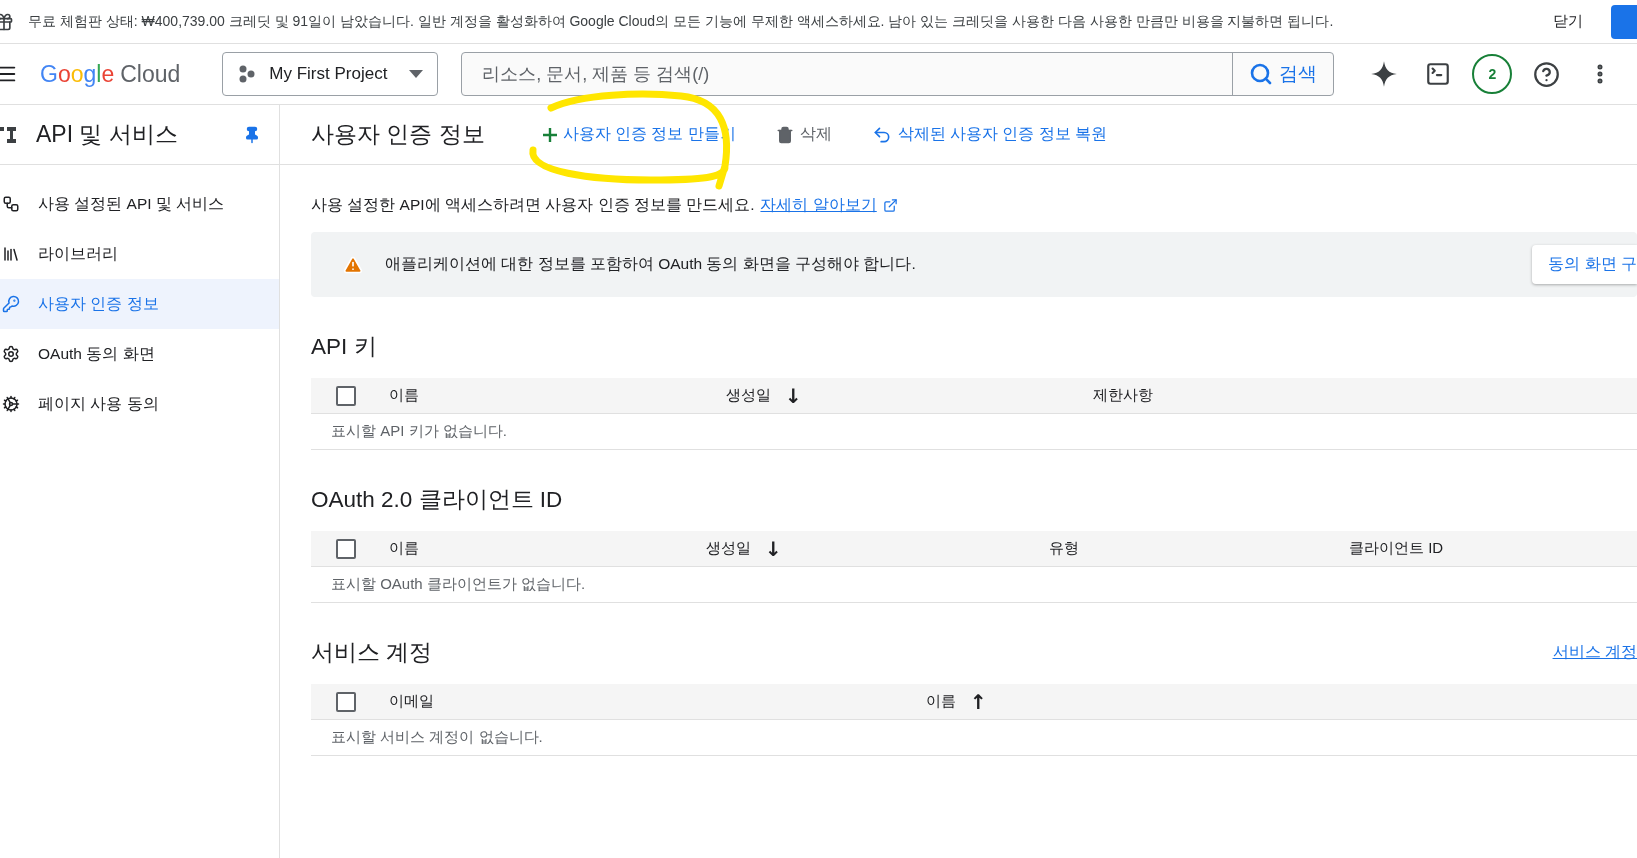 The image size is (1637, 858). I want to click on close-button: 닫기, so click(1568, 21).